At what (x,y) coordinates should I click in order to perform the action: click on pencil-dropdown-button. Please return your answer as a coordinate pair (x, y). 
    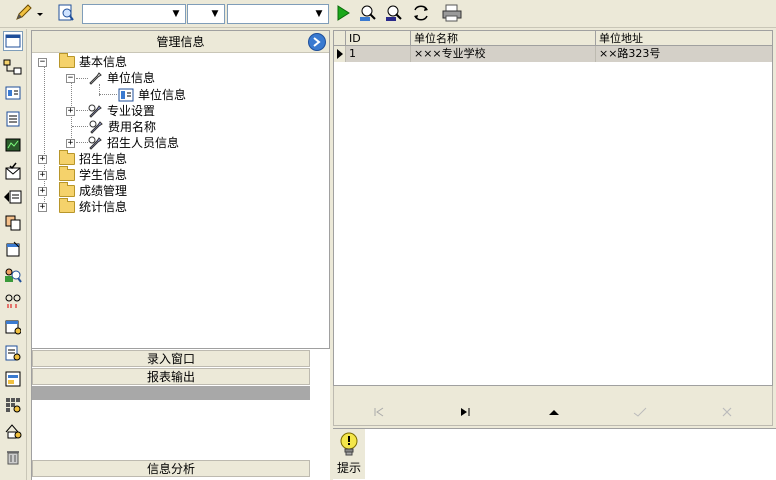
    Looking at the image, I should click on (29, 13).